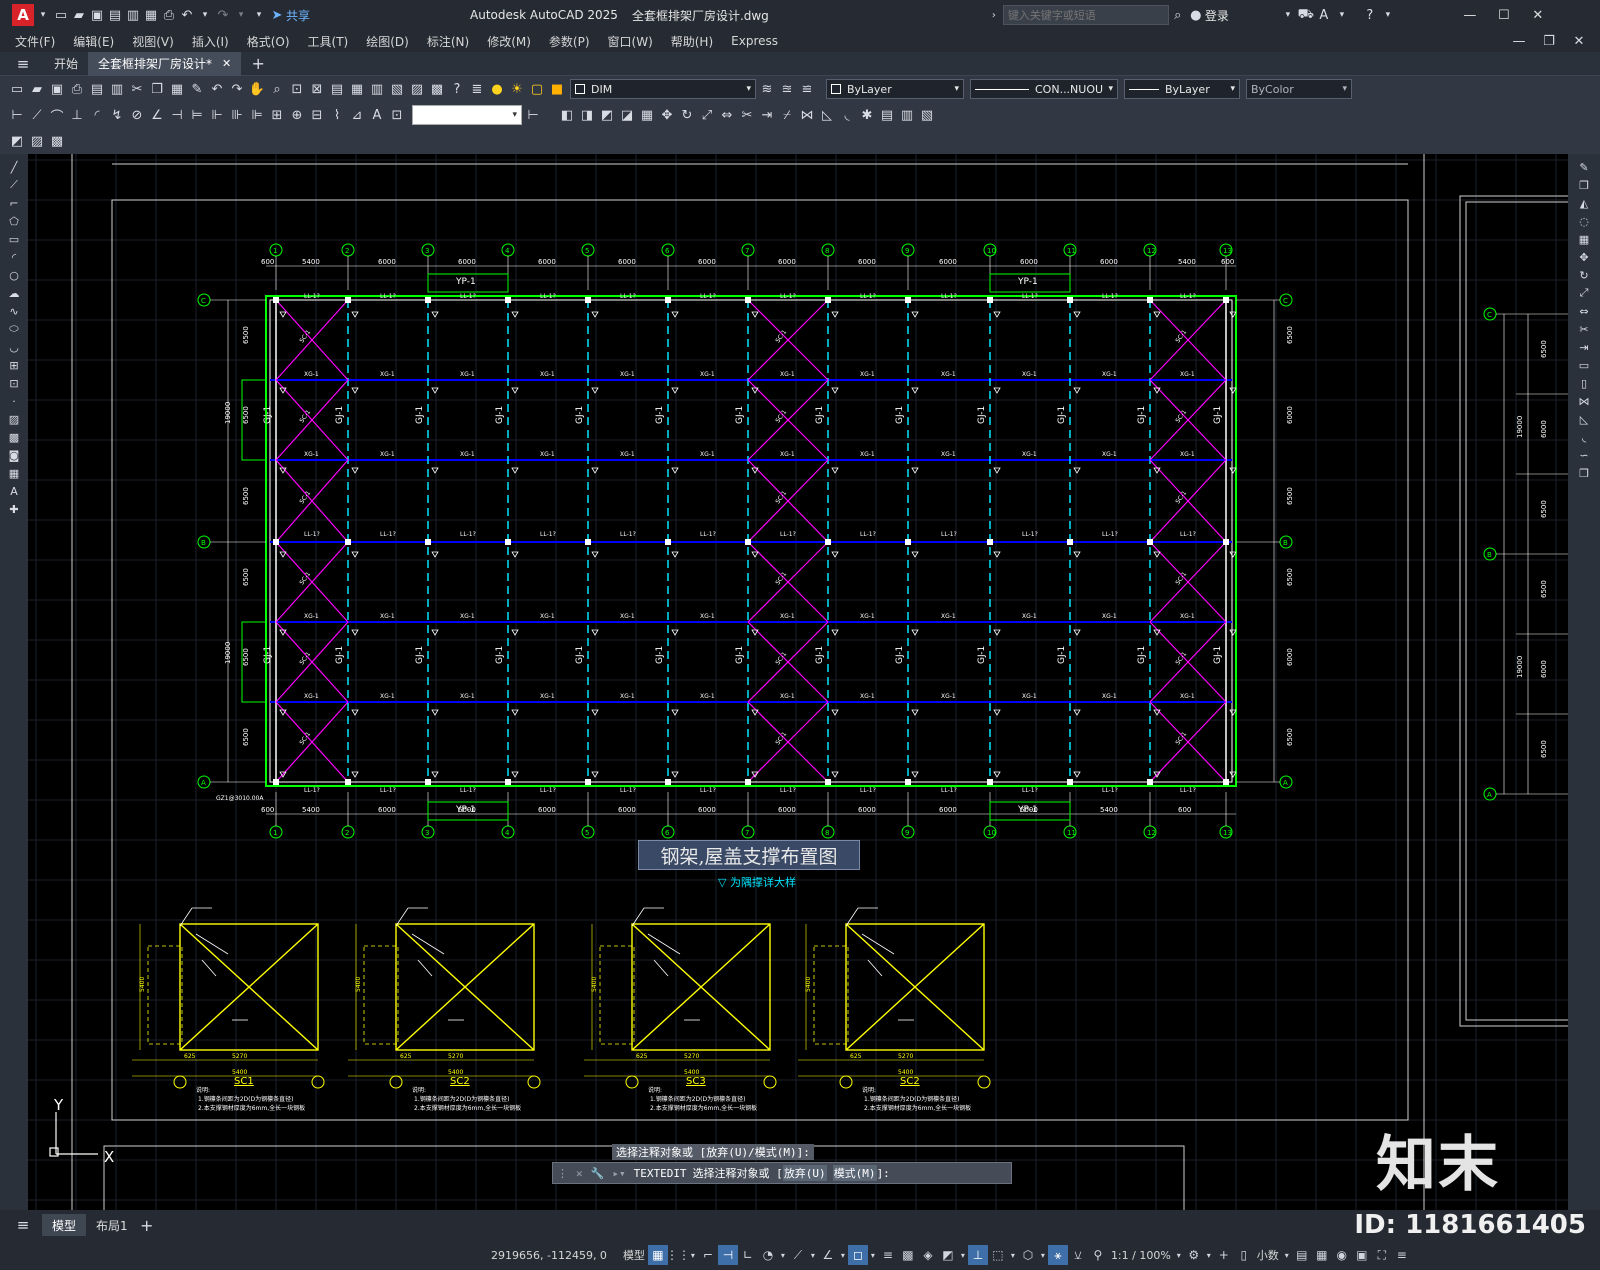 The width and height of the screenshot is (1600, 1270). Describe the element at coordinates (1584, 455) in the screenshot. I see `blend-side-icon: ∽` at that location.